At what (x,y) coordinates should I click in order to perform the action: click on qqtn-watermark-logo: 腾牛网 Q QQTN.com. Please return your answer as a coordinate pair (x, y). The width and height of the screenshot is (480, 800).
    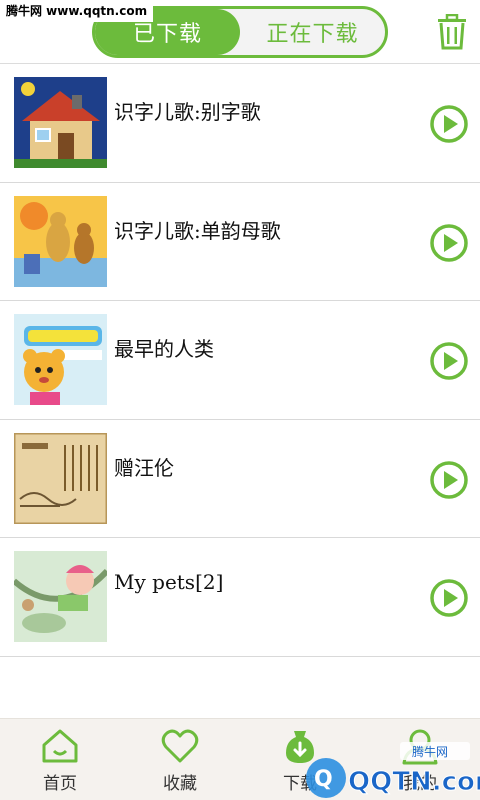
    Looking at the image, I should click on (390, 770).